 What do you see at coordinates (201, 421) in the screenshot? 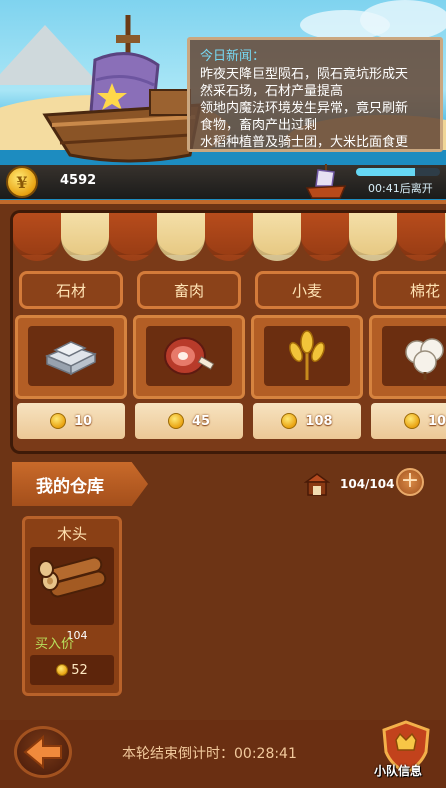
I see `stall-price: 45` at bounding box center [201, 421].